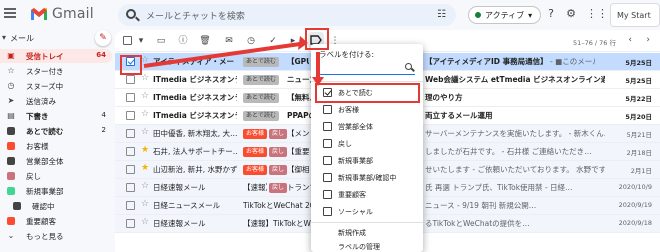  What do you see at coordinates (551, 14) in the screenshot?
I see `help-icon: ?` at bounding box center [551, 14].